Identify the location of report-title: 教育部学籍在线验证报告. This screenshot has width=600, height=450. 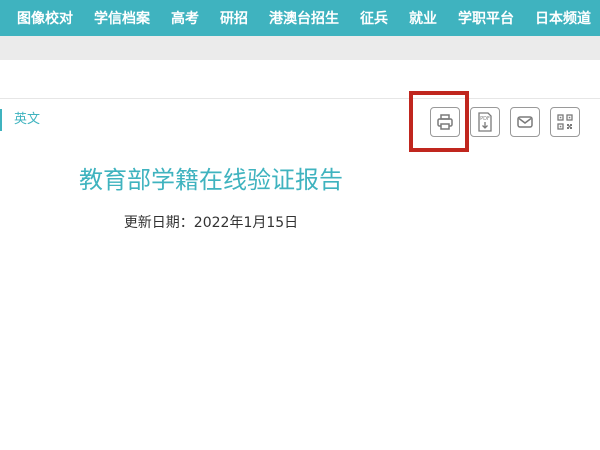
(211, 180).